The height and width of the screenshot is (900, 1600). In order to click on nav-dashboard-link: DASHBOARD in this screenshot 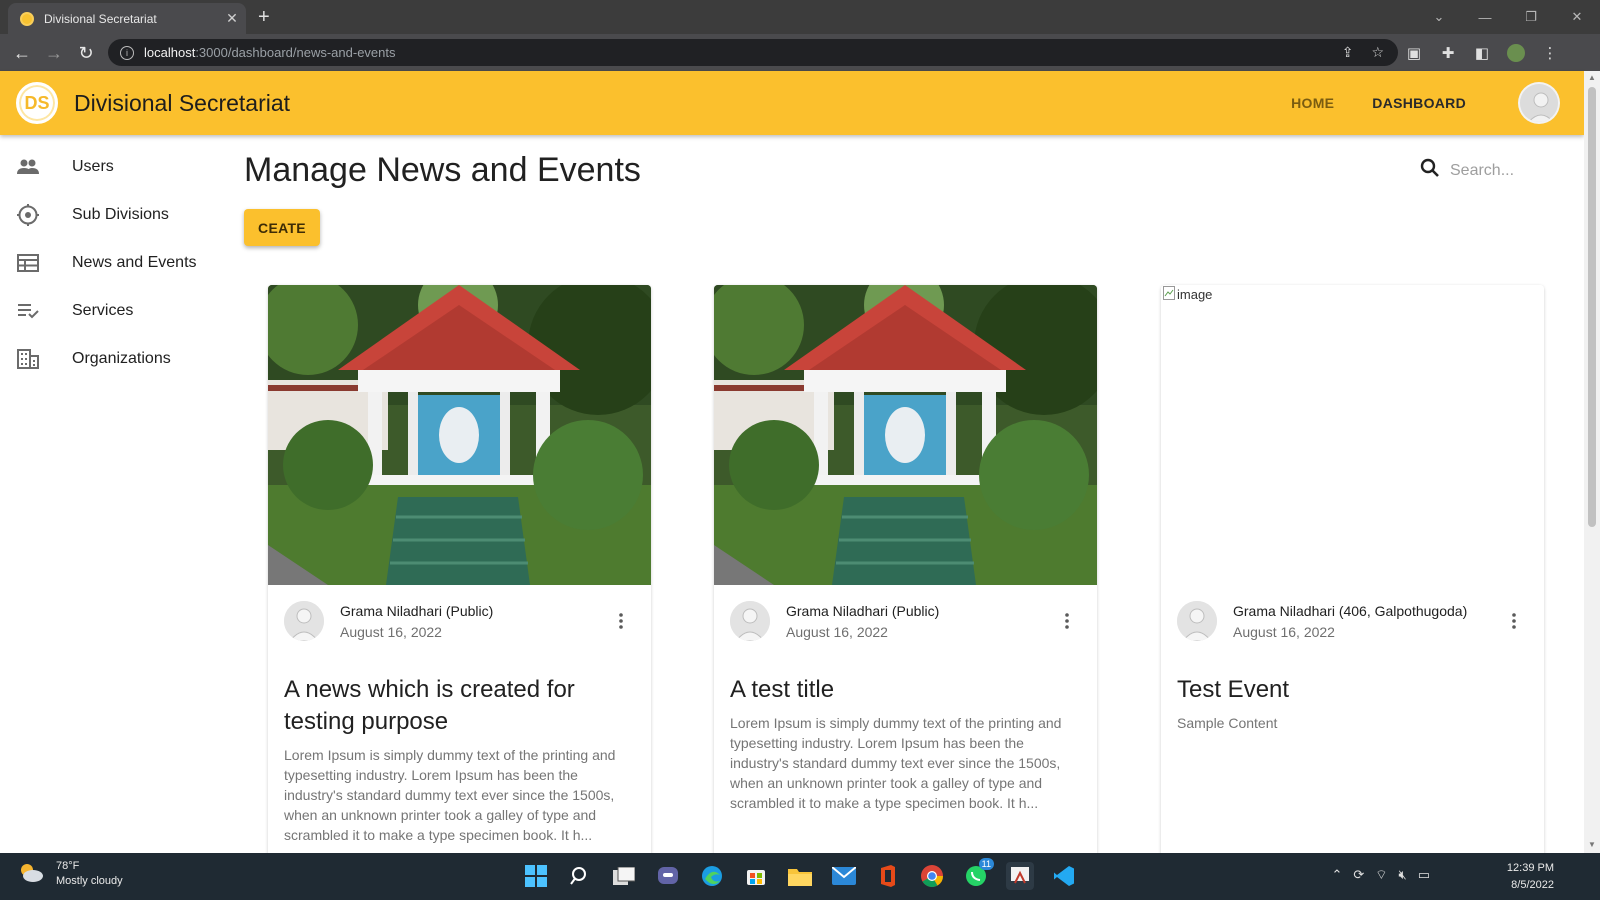, I will do `click(1419, 103)`.